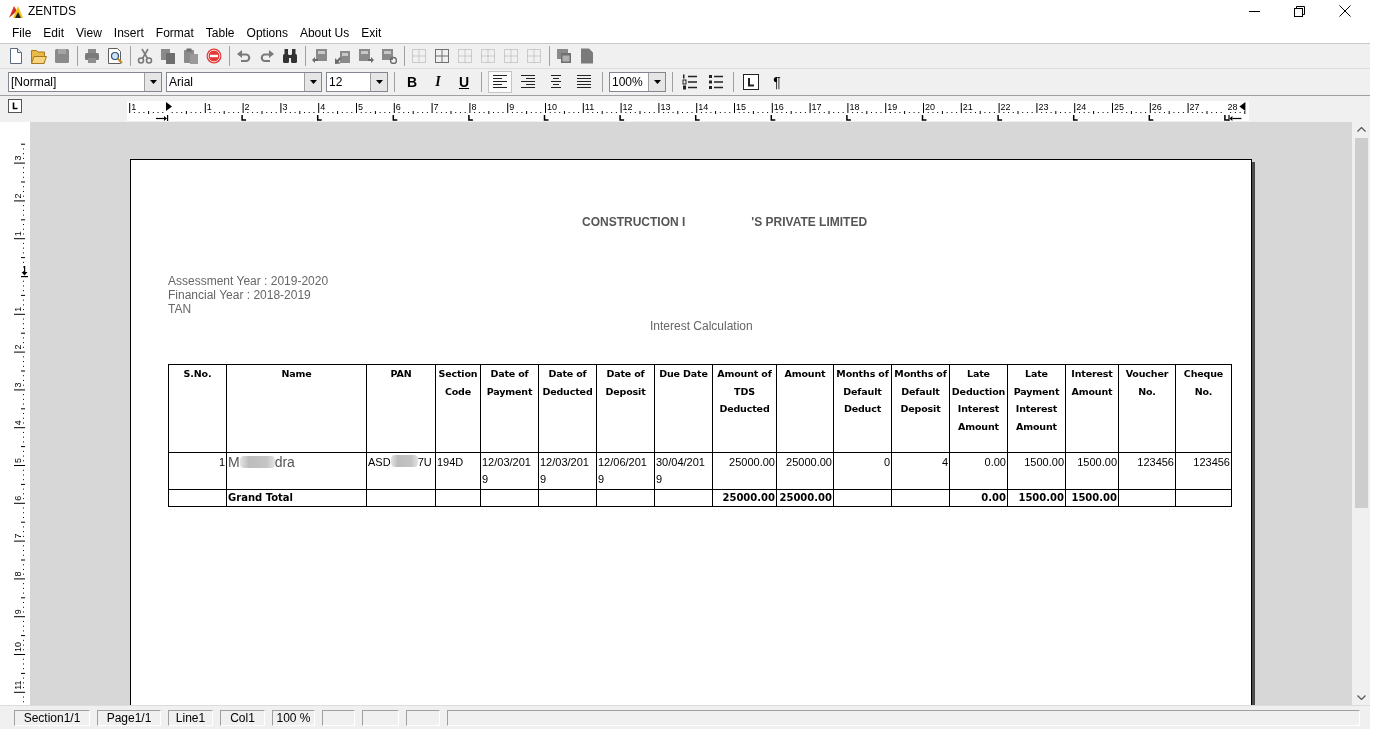  Describe the element at coordinates (357, 82) in the screenshot. I see `font-size-dropdown: 12` at that location.